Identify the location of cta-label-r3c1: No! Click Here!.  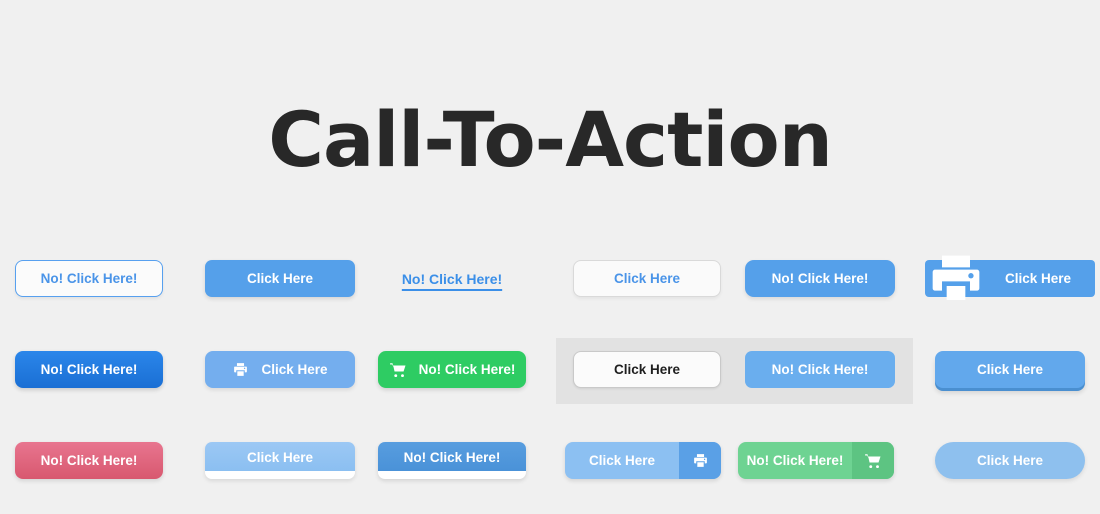
(89, 460).